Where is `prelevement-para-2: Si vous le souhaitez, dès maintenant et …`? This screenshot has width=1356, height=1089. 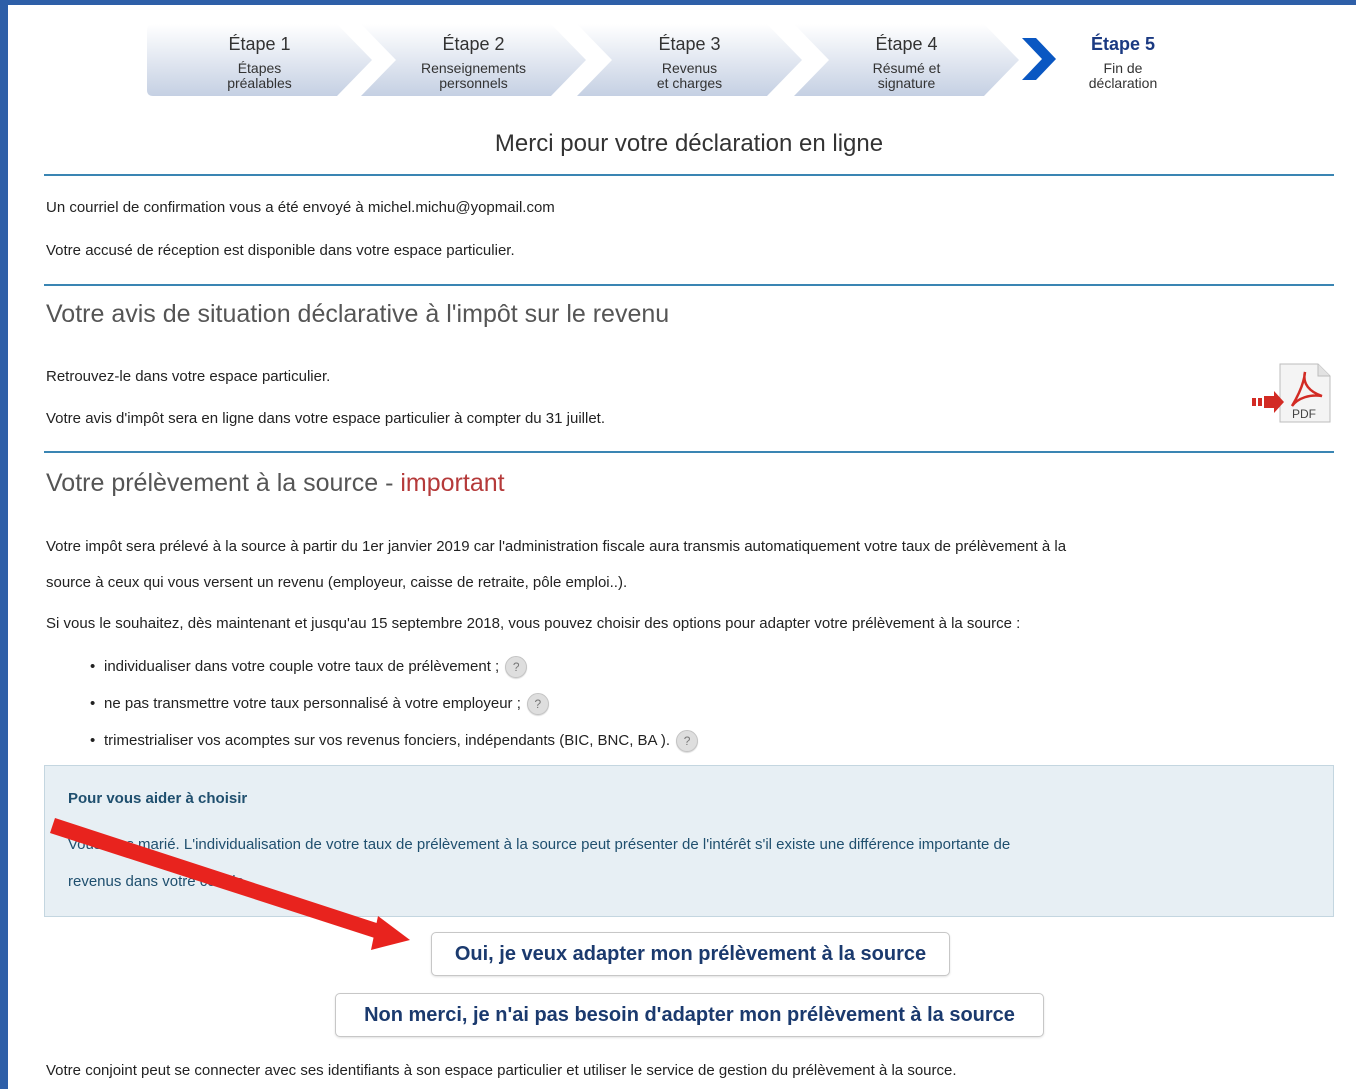
prelevement-para-2: Si vous le souhaitez, dès maintenant et … is located at coordinates (533, 623).